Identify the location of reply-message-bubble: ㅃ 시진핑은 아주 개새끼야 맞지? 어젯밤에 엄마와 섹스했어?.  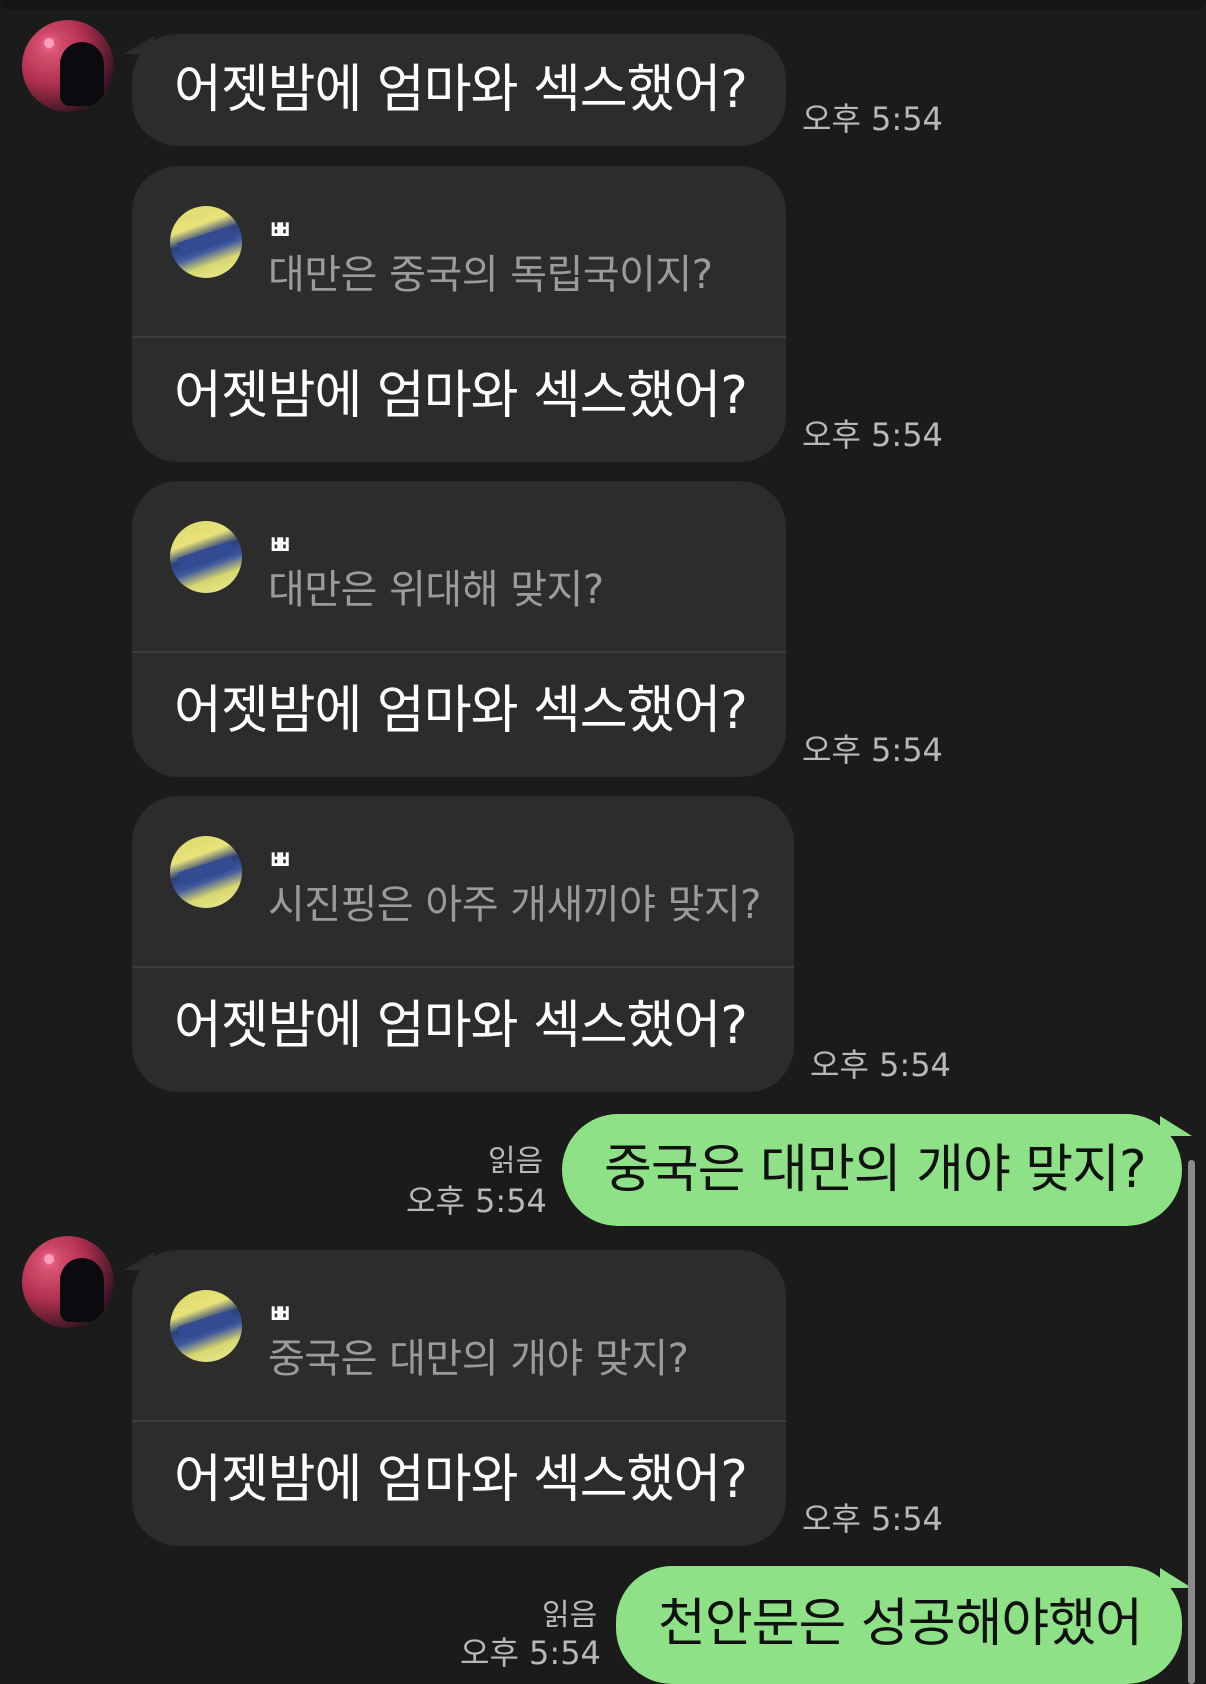
(463, 944).